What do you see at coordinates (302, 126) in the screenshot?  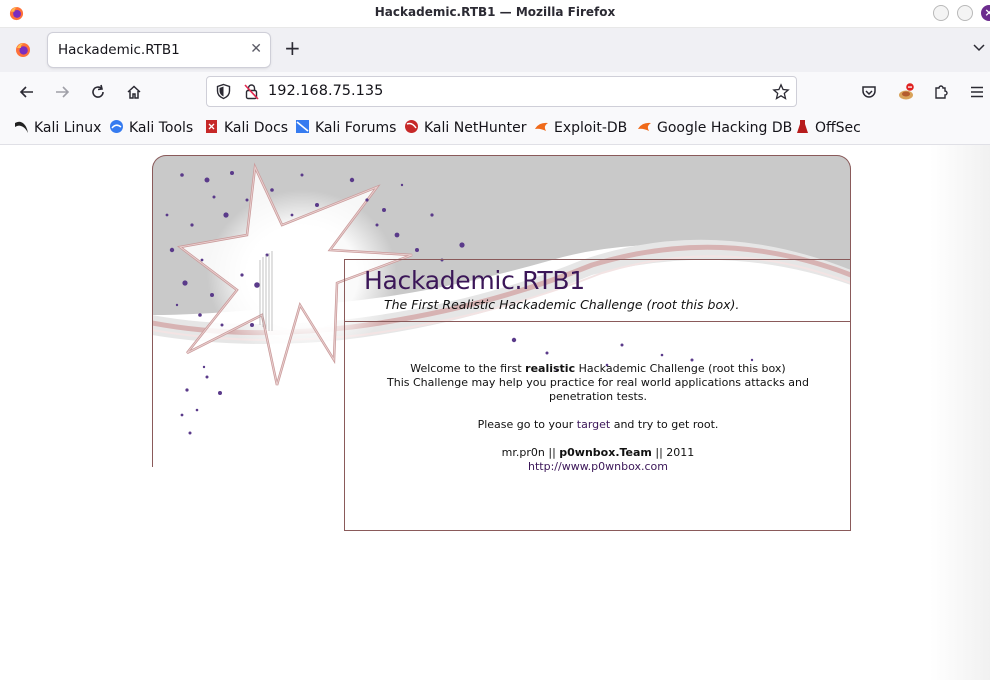 I see `kali-forums-icon` at bounding box center [302, 126].